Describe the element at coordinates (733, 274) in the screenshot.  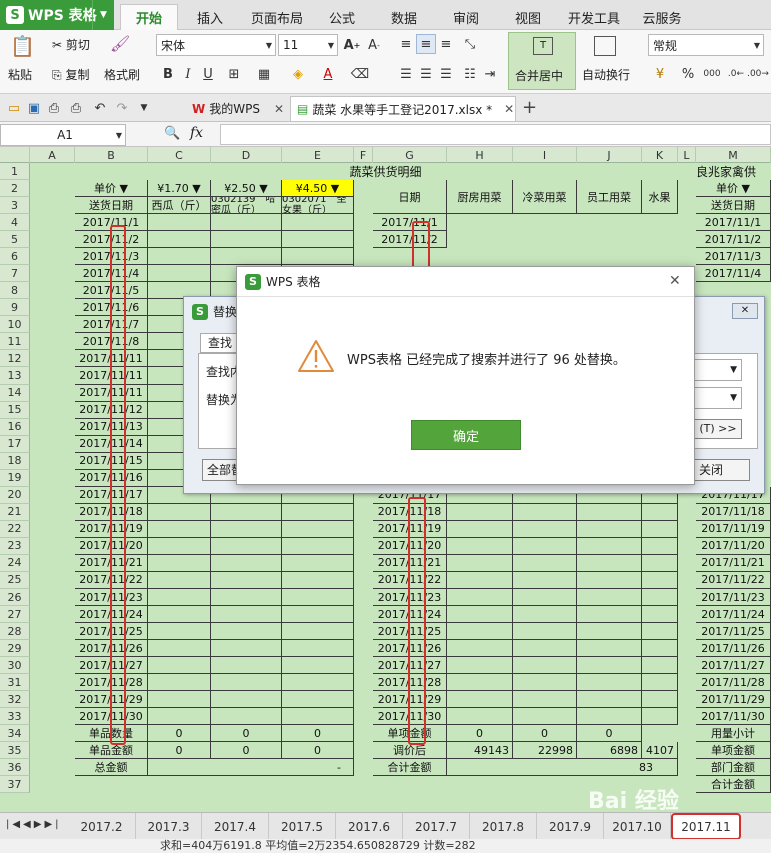
I see `m-date-cell: 2017/11/4` at that location.